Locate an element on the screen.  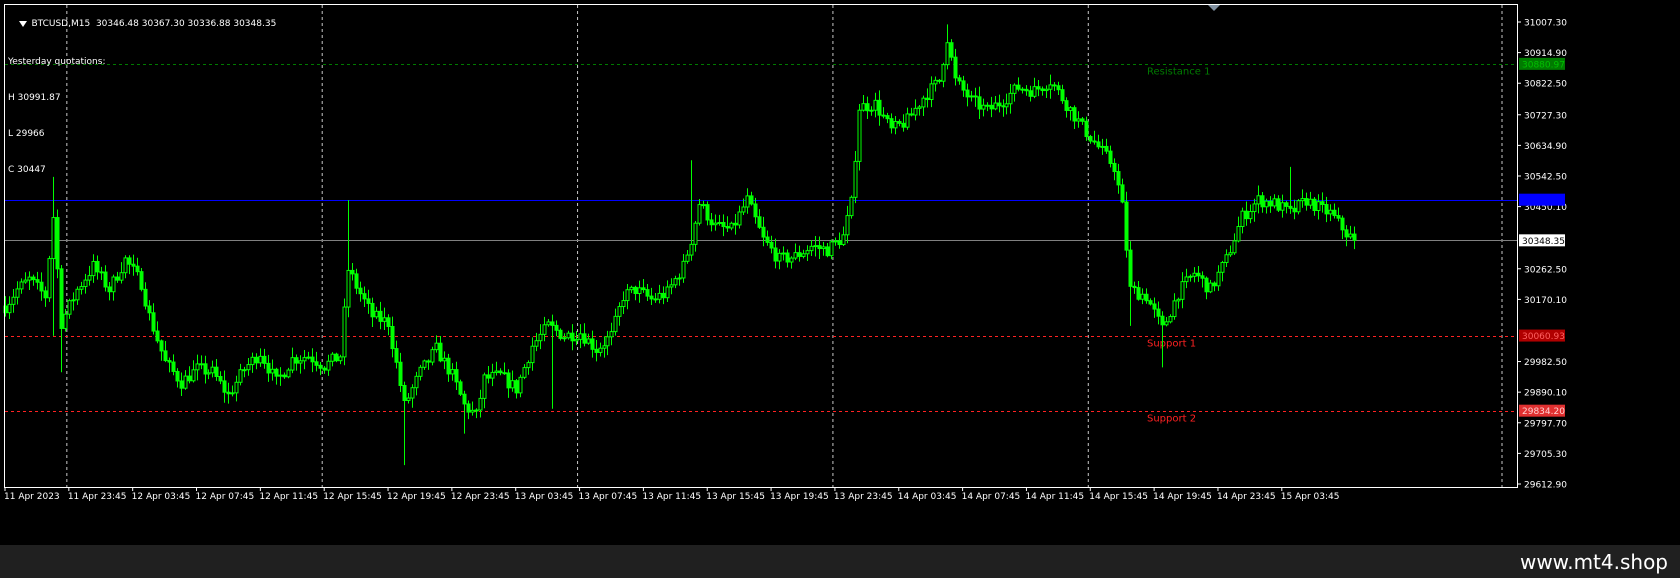
level-price-tag-label: 30060.93 is located at coordinates (1543, 337).